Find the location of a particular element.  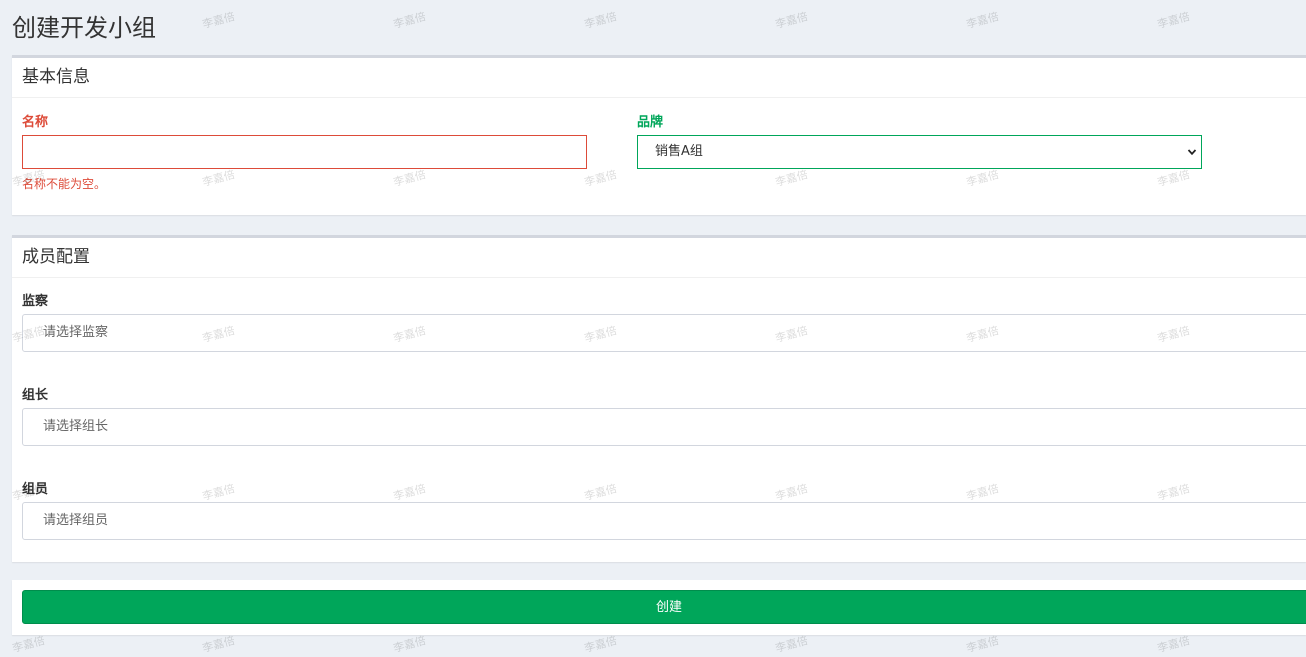

chevron-down-icon is located at coordinates (1192, 152).